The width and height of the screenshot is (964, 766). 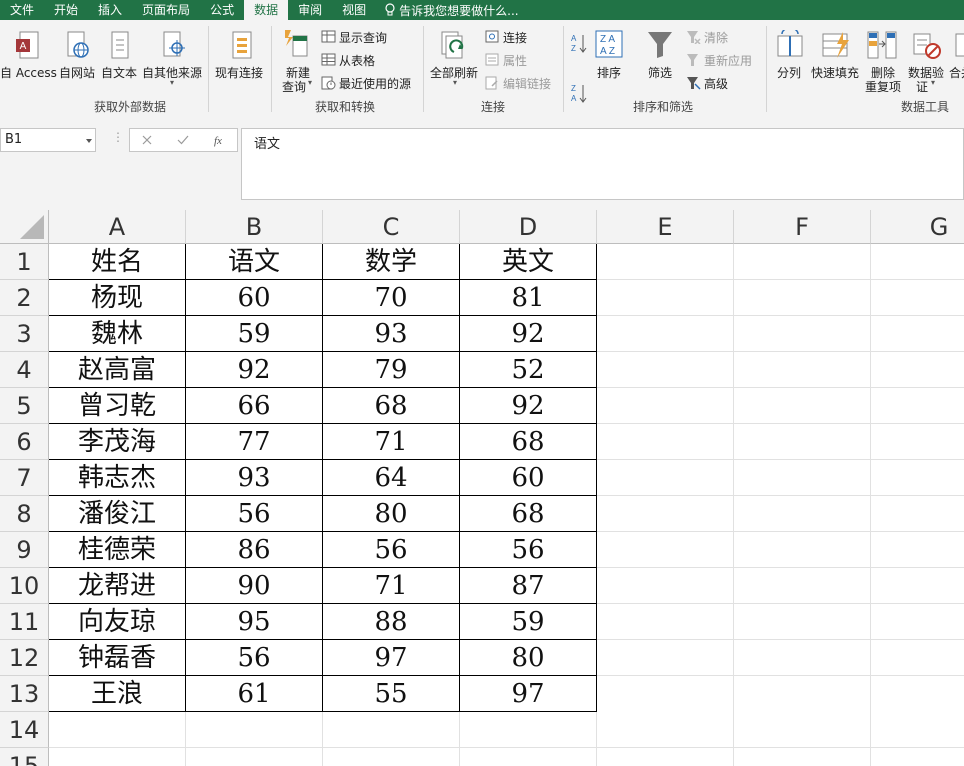 What do you see at coordinates (802, 227) in the screenshot?
I see `column-header-f: F` at bounding box center [802, 227].